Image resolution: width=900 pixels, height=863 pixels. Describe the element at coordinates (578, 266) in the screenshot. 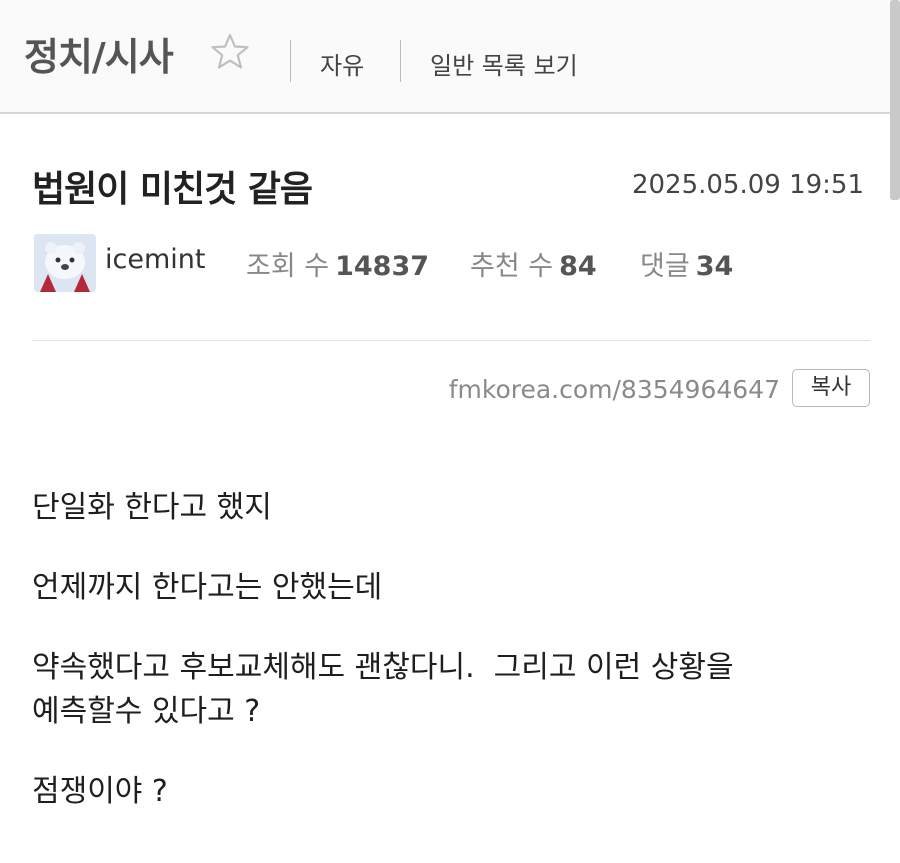

I see `stat-value: 84` at that location.